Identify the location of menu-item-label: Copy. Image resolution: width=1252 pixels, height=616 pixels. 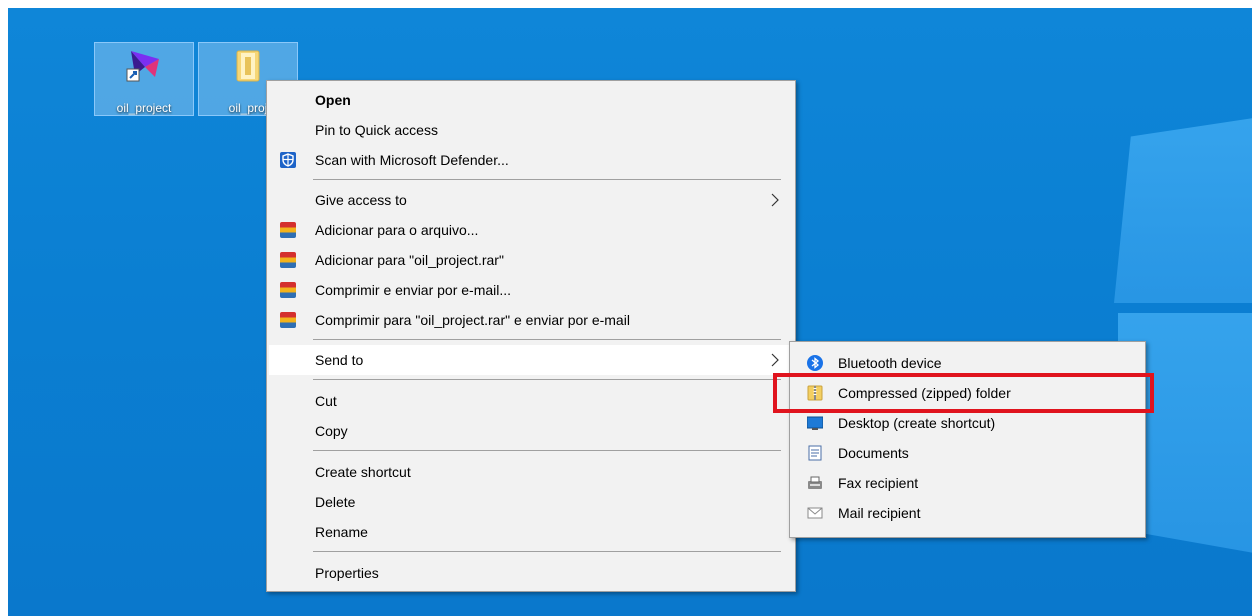
(331, 431).